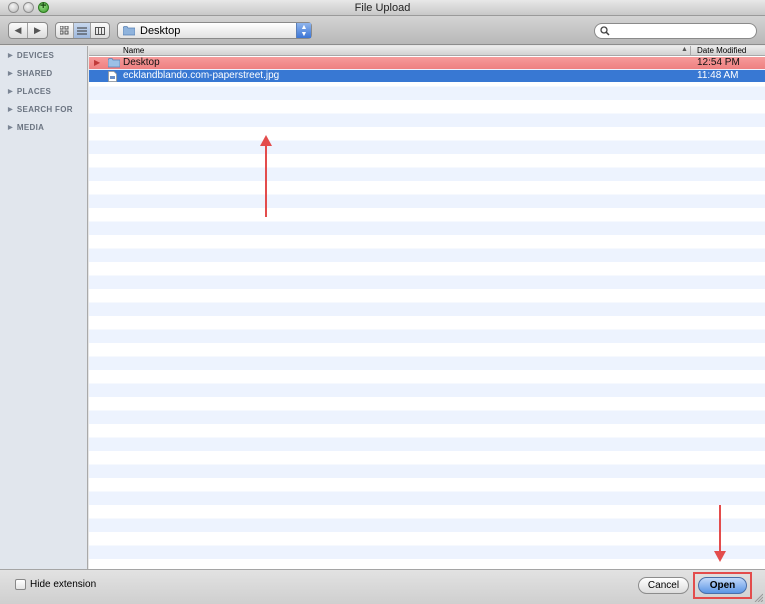 Image resolution: width=765 pixels, height=604 pixels. Describe the element at coordinates (20, 584) in the screenshot. I see `hide-extension-checkbox` at that location.